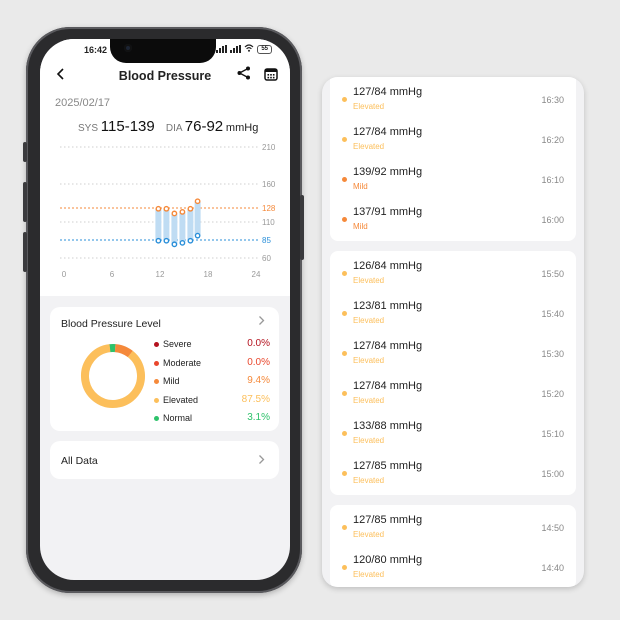 Image resolution: width=620 pixels, height=620 pixels. I want to click on chevron-right-icon, so click(261, 461).